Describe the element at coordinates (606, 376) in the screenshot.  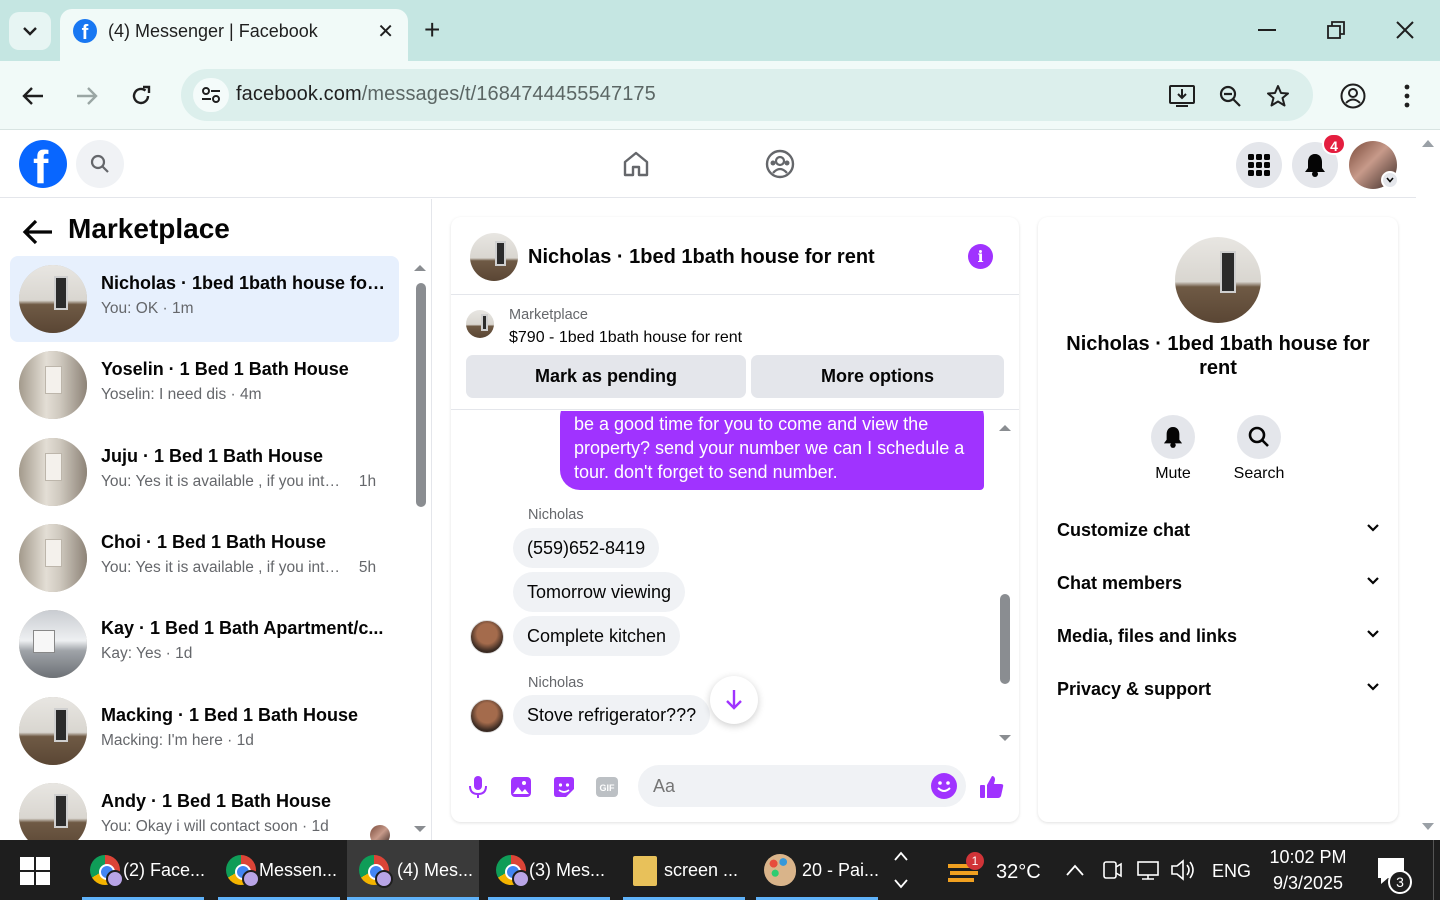
I see `mark-as-pending-button: Mark as pending` at that location.